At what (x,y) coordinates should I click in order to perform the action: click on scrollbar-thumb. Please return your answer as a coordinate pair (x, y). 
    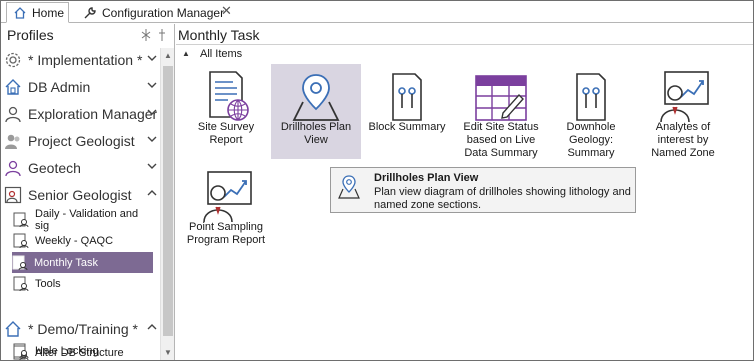
    Looking at the image, I should click on (168, 201).